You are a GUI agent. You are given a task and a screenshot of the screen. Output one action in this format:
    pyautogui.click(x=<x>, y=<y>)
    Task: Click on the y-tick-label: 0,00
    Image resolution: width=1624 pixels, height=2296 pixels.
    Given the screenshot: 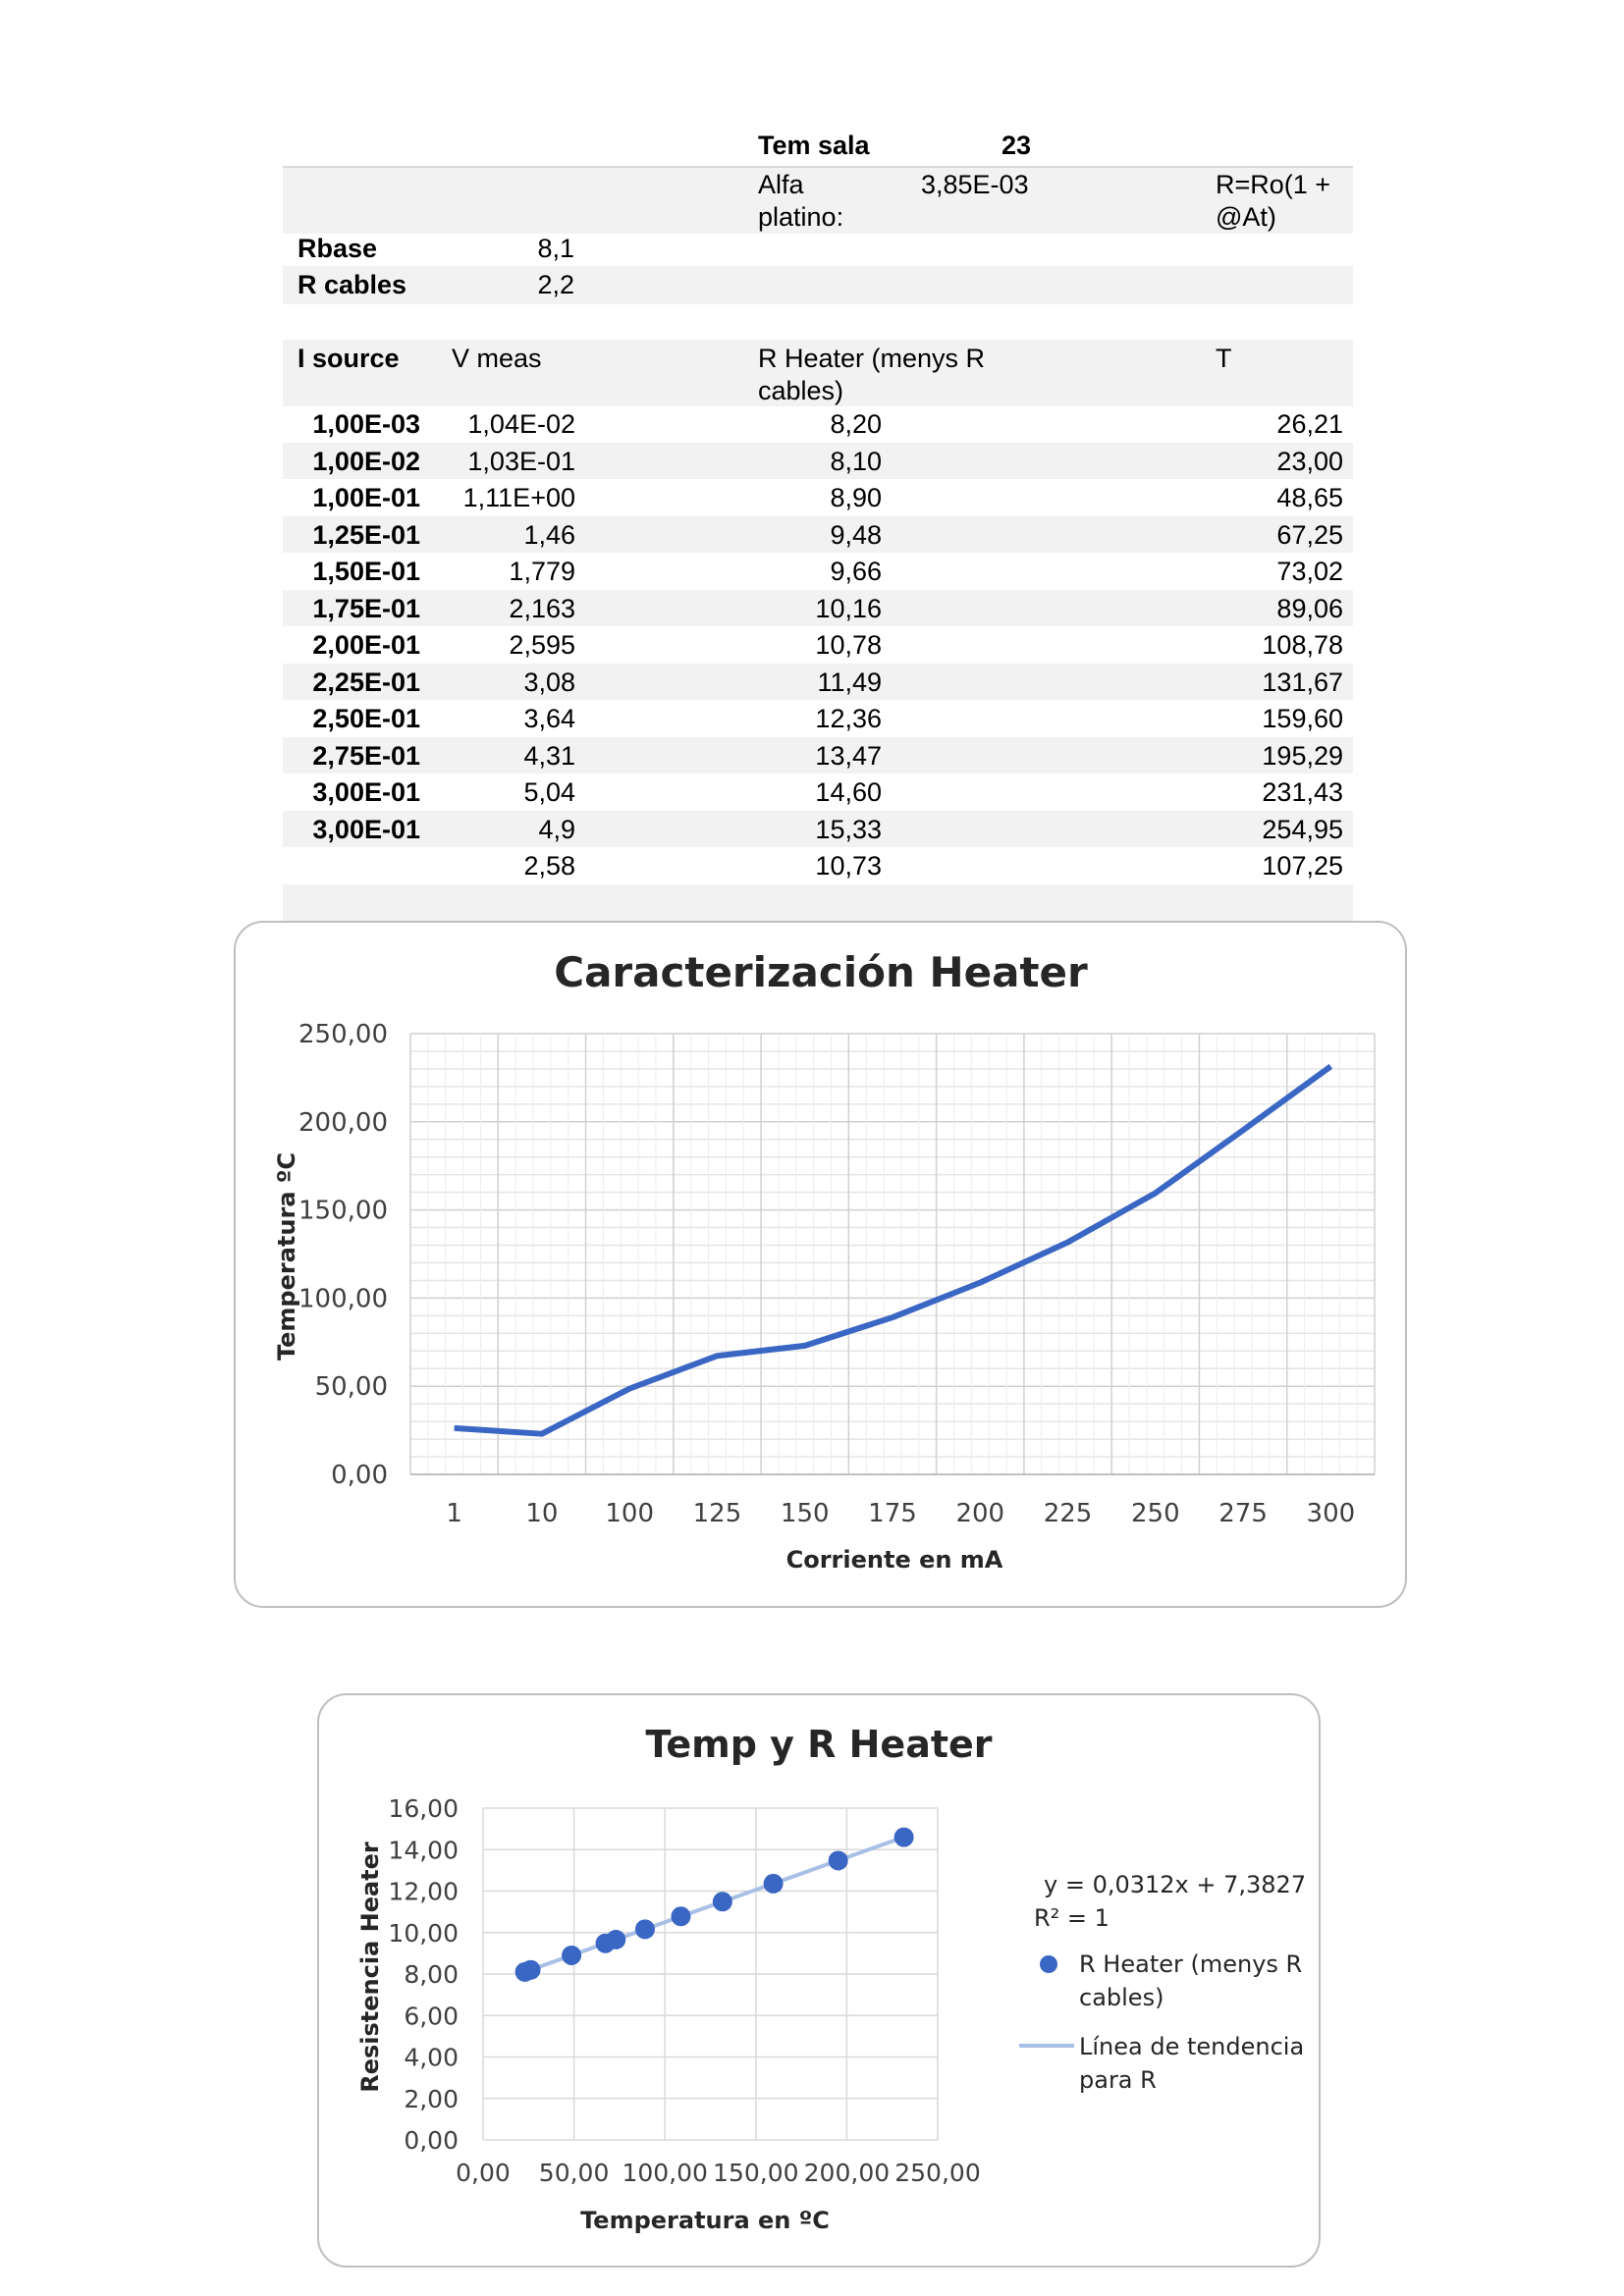 What is the action you would take?
    pyautogui.click(x=431, y=2140)
    